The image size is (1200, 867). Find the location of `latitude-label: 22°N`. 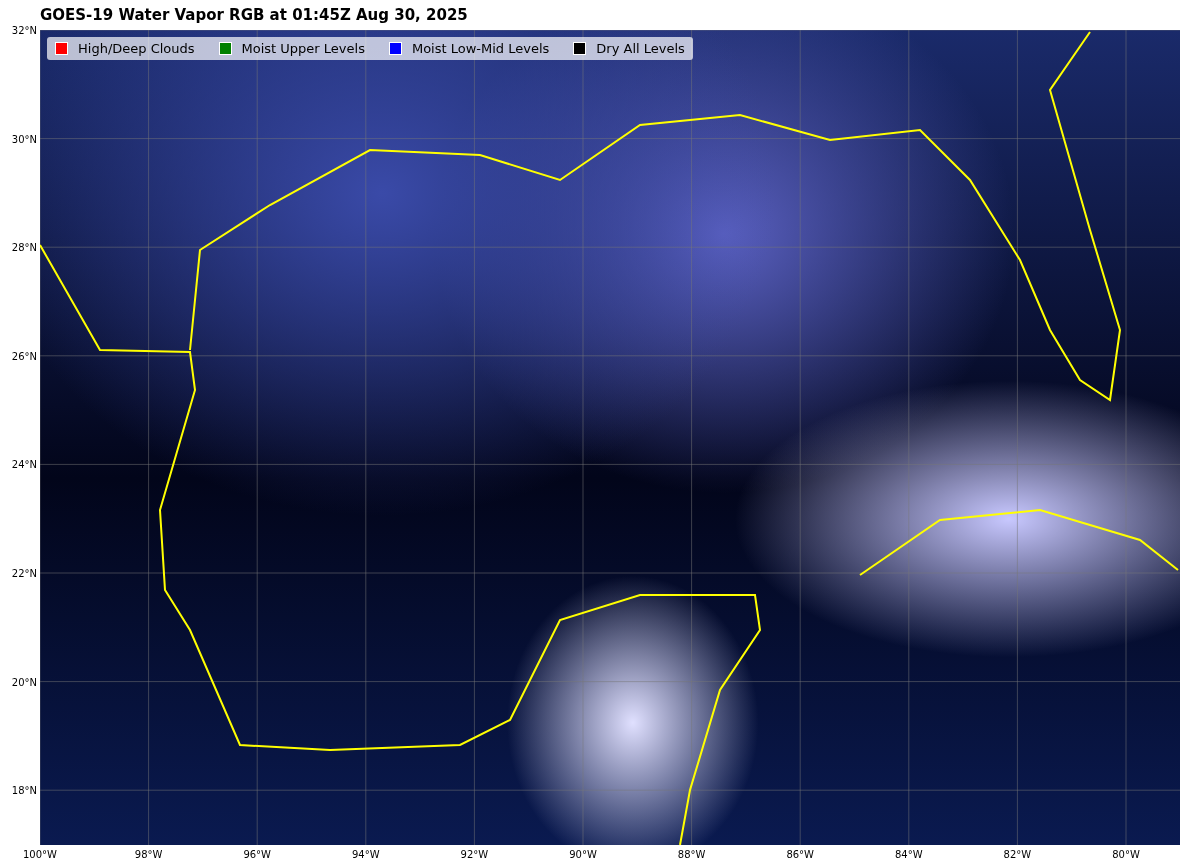

latitude-label: 22°N is located at coordinates (24, 573).